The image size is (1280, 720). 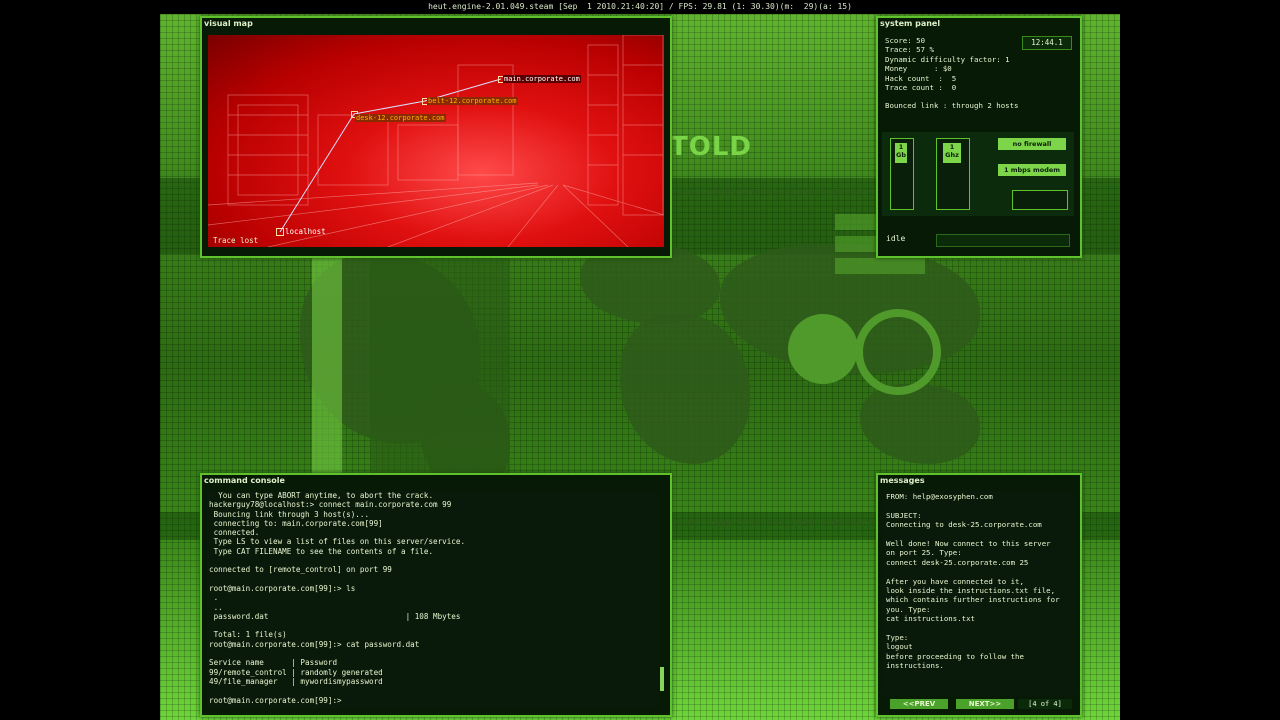 I want to click on ram-slot: 1 Ghz, so click(x=953, y=174).